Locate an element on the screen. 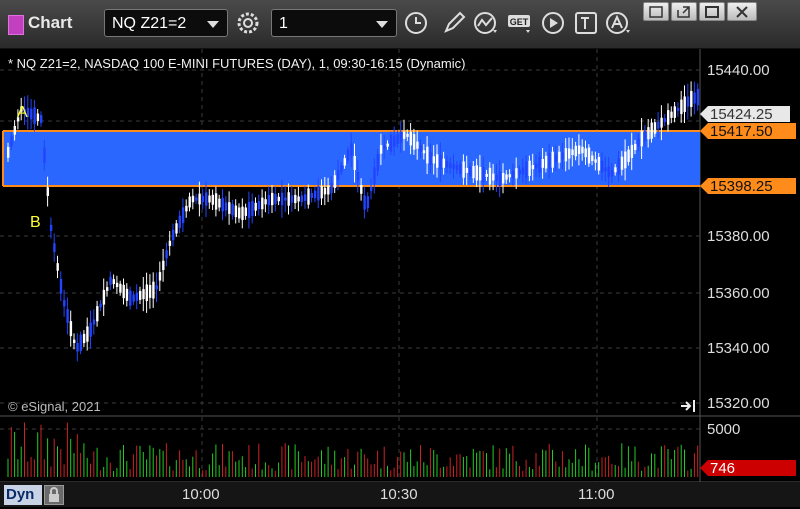 The image size is (800, 509). text-tool-button is located at coordinates (586, 23).